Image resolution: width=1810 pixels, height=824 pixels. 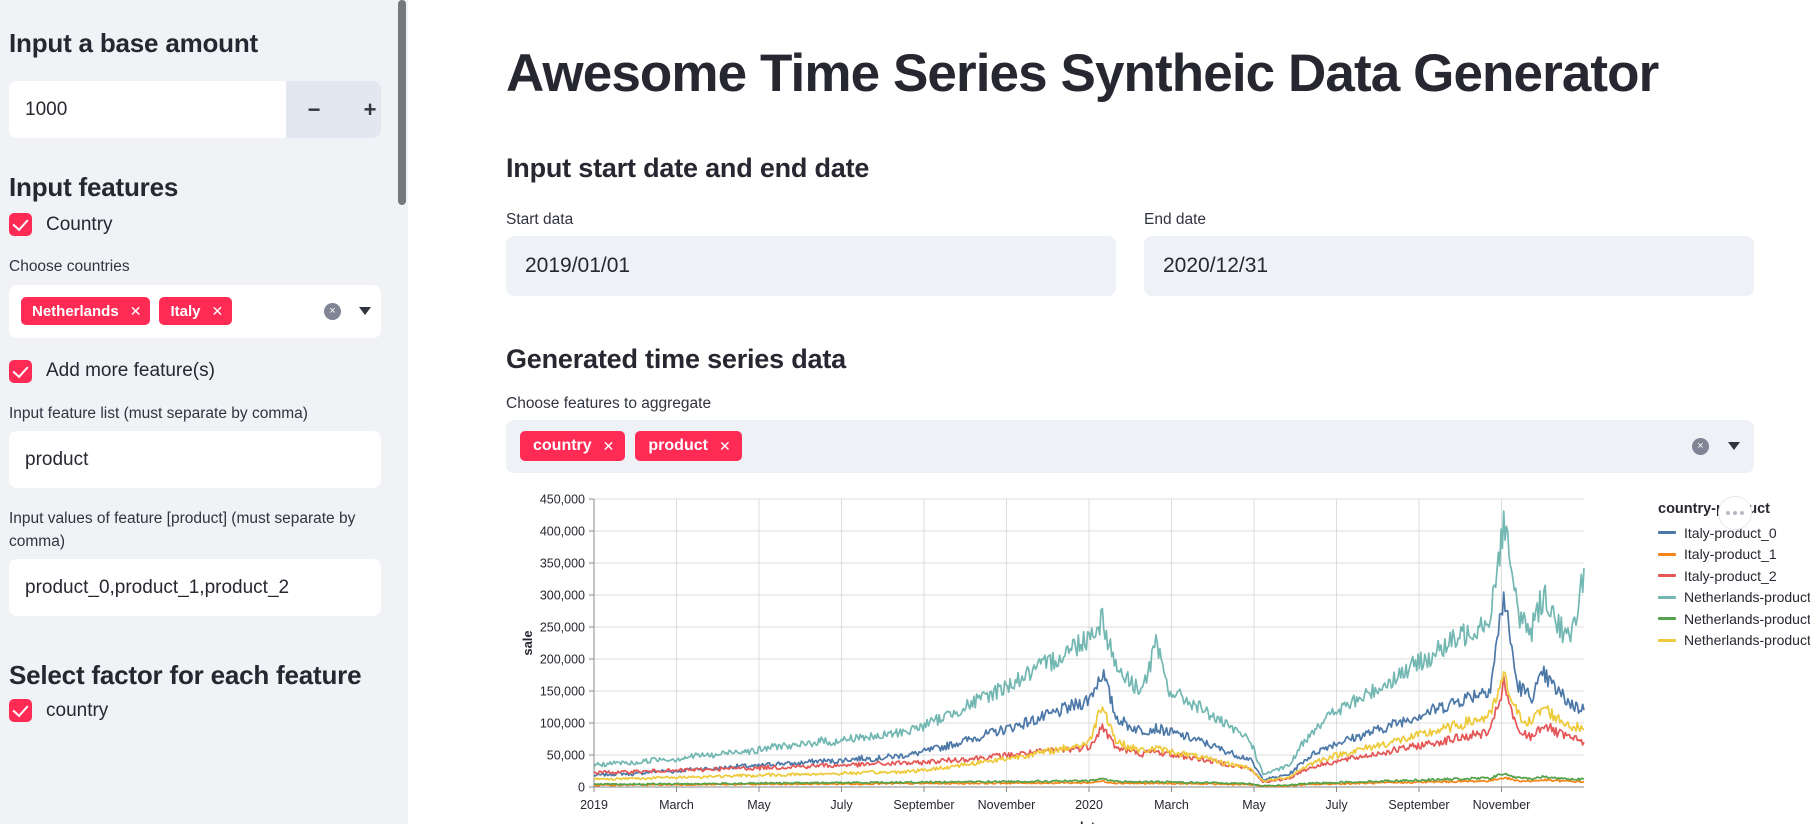 I want to click on svg-text: 350,000, so click(x=562, y=563).